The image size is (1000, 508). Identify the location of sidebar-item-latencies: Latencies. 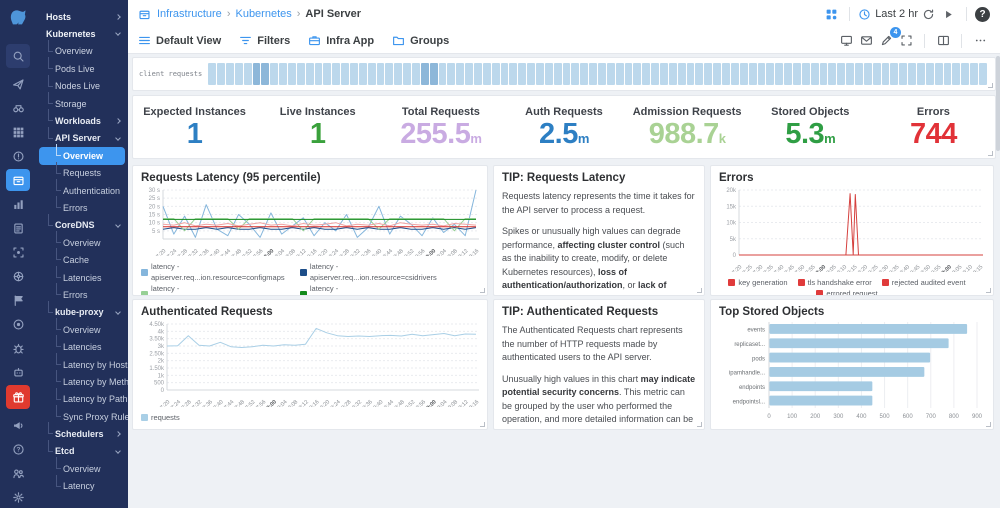
(82, 275).